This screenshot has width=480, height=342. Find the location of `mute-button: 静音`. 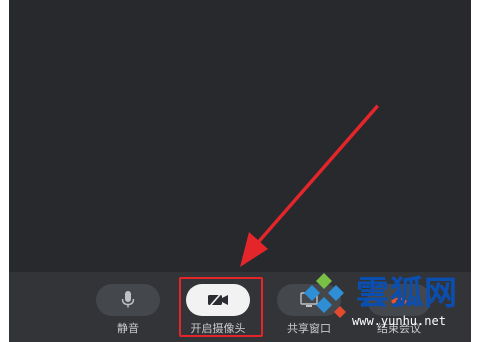

mute-button: 静音 is located at coordinates (128, 309).